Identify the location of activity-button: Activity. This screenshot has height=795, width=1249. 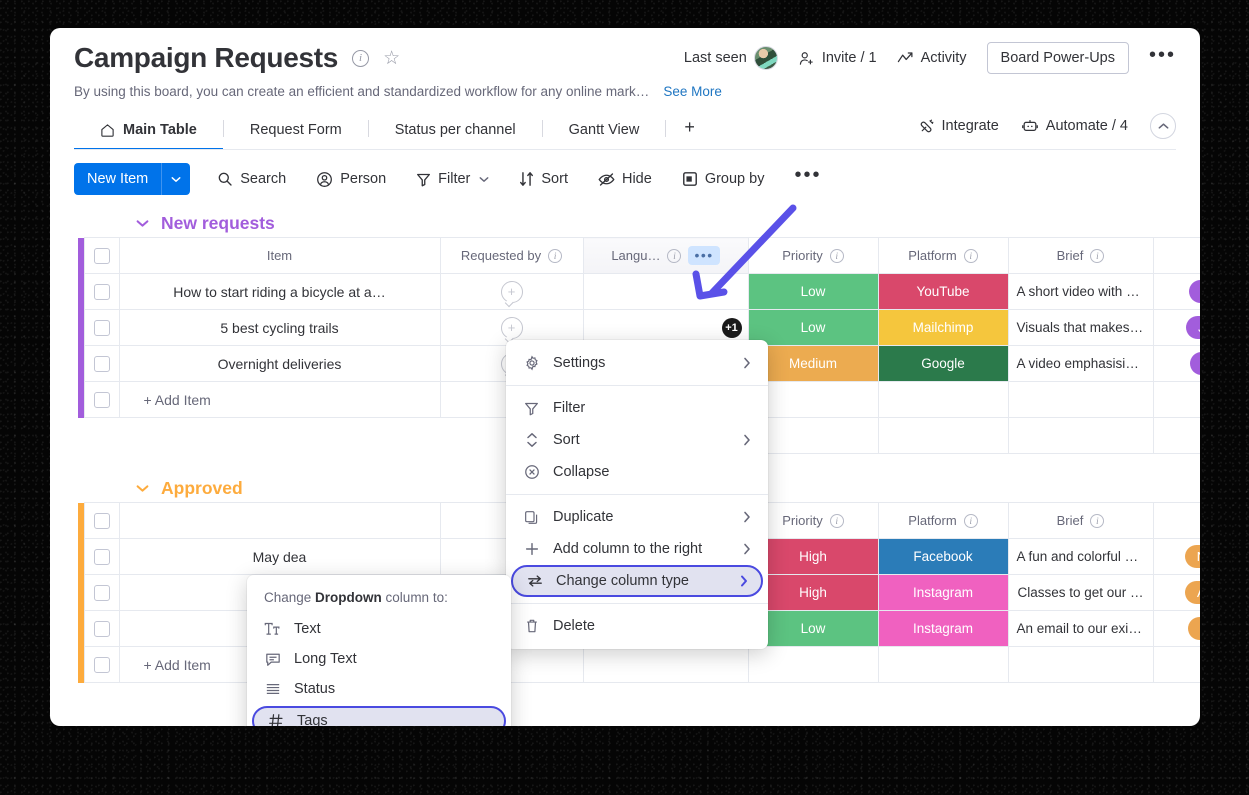
(932, 58).